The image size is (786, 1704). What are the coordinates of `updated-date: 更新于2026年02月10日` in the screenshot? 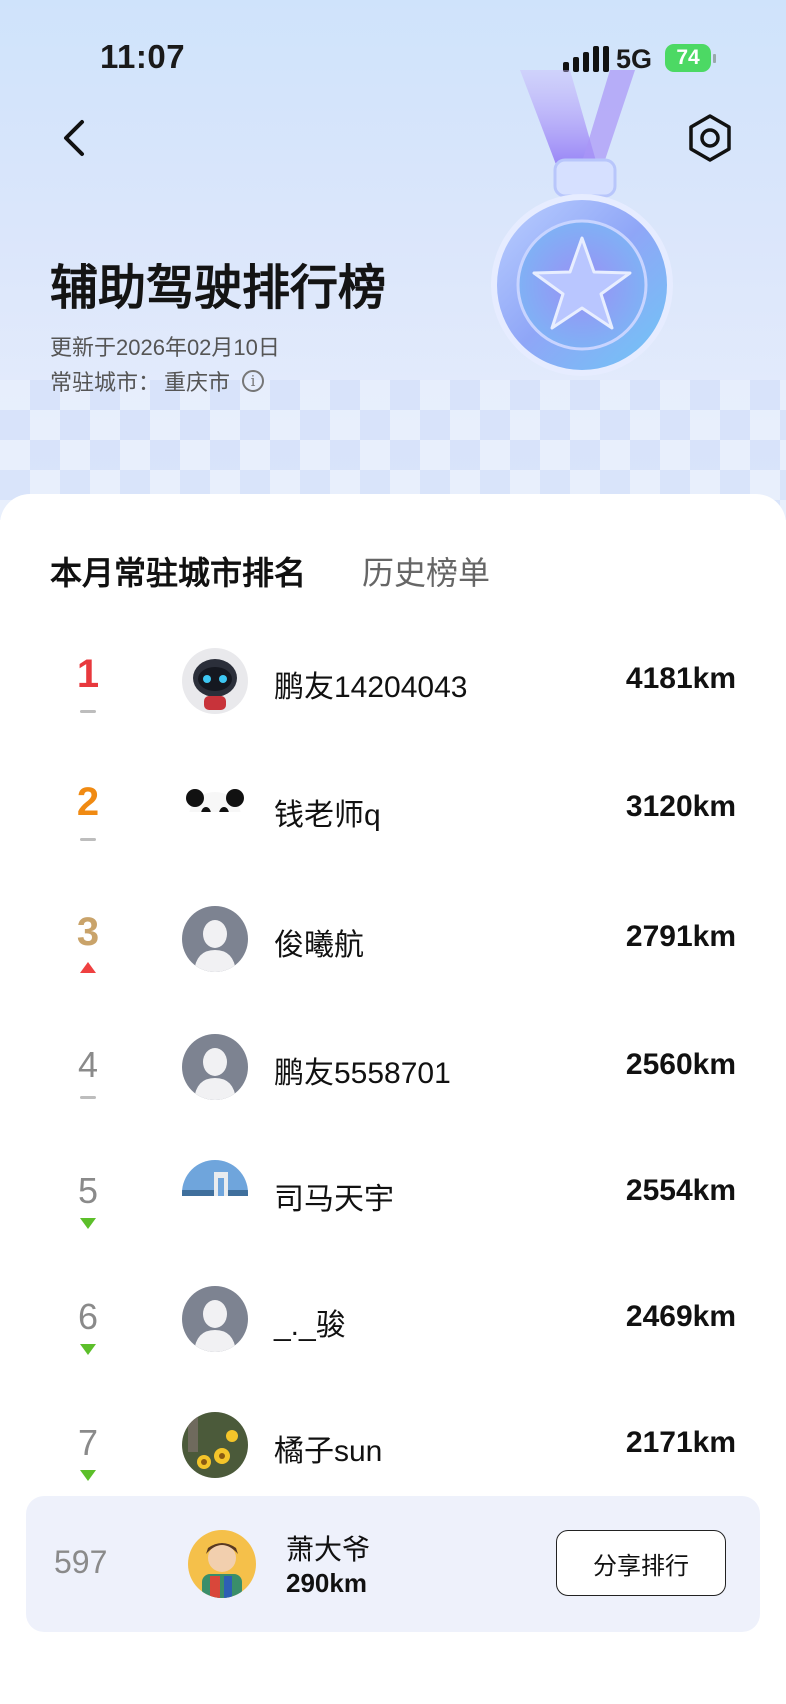 It's located at (165, 347).